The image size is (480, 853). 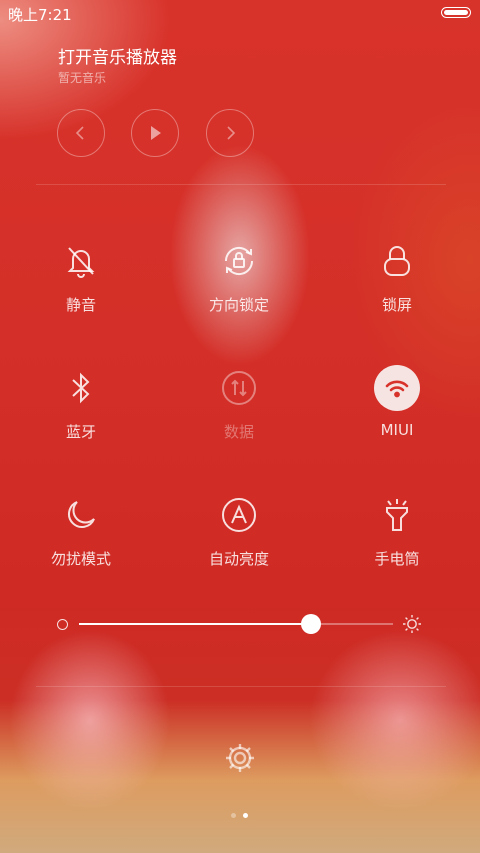 I want to click on lock-icon, so click(x=397, y=261).